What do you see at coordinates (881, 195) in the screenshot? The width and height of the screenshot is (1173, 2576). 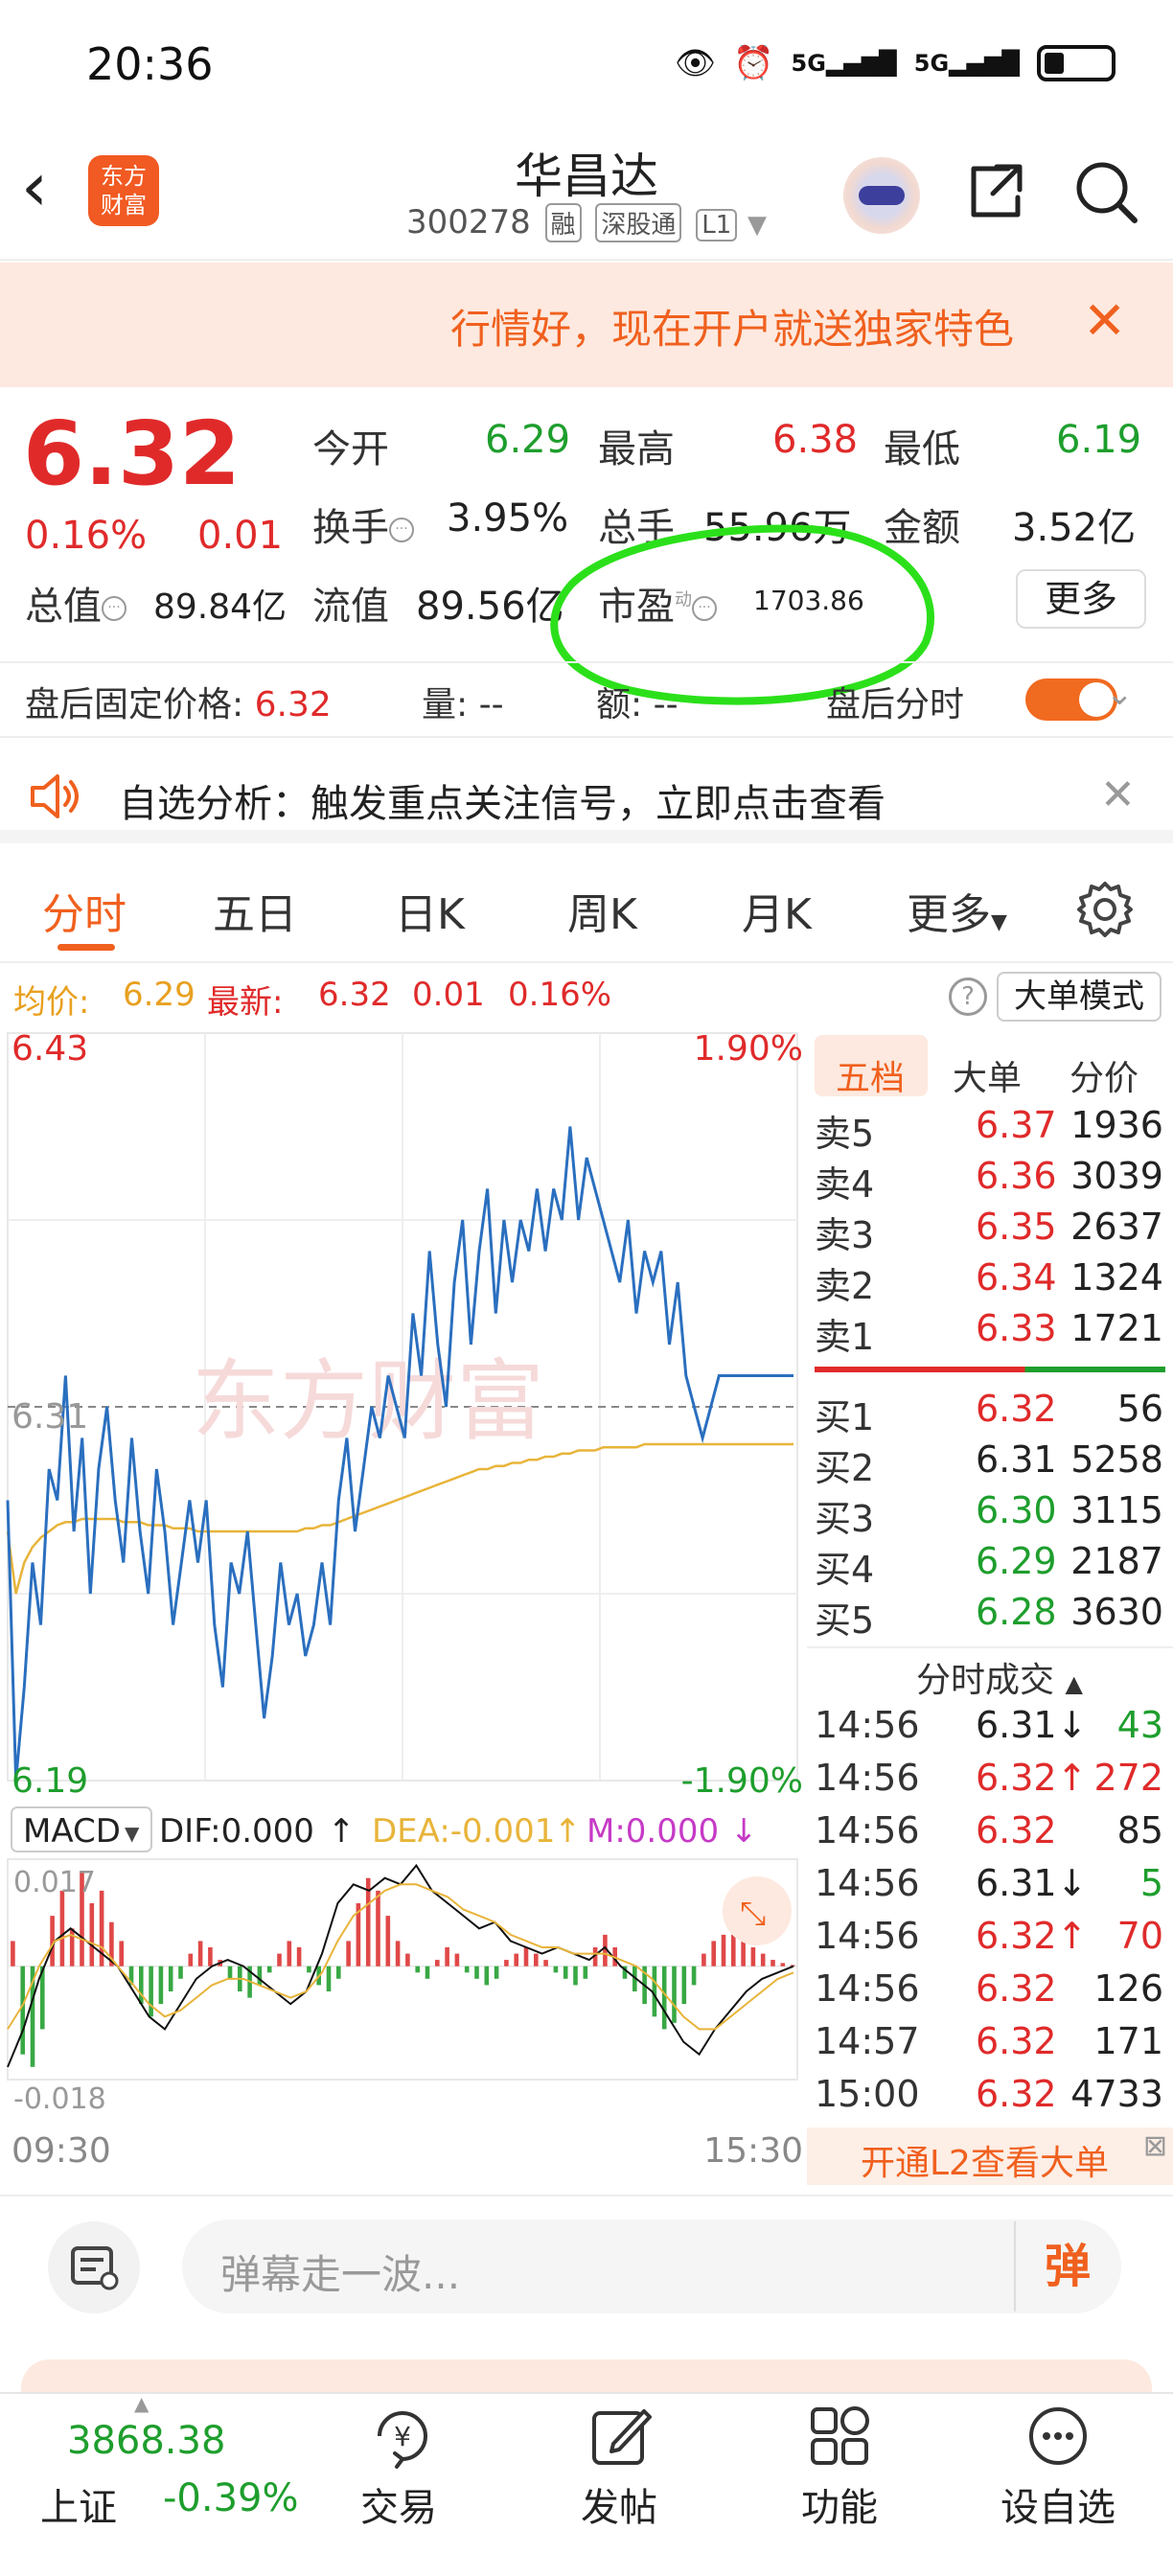 I see `robot-icon` at bounding box center [881, 195].